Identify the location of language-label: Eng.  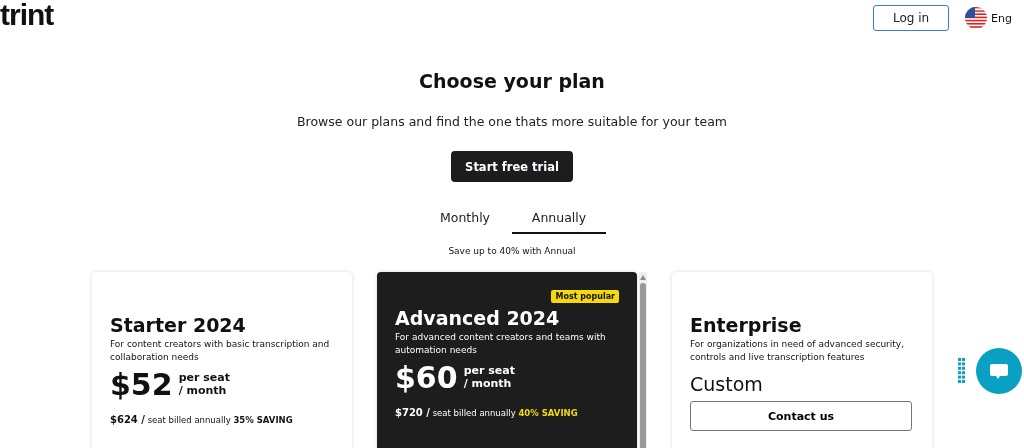
(1001, 18).